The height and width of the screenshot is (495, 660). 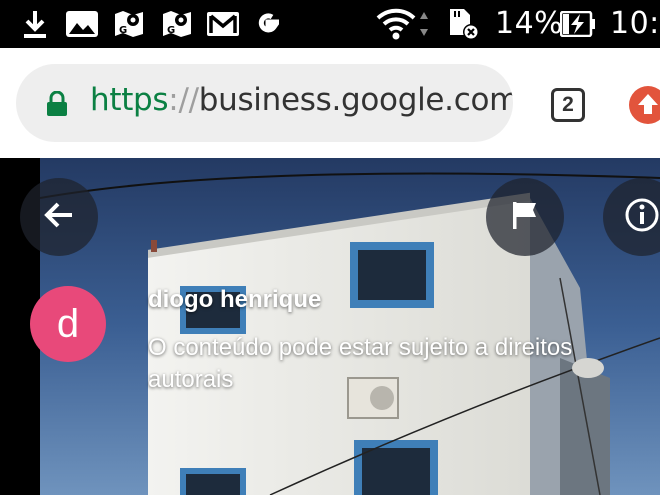 I want to click on data-arrows-icon, so click(x=424, y=24).